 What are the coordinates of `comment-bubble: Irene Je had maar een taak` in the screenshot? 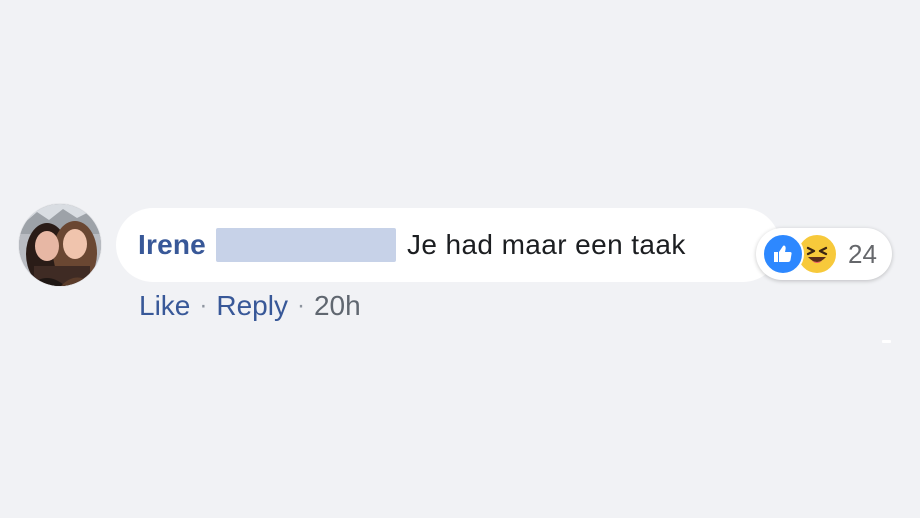 It's located at (448, 245).